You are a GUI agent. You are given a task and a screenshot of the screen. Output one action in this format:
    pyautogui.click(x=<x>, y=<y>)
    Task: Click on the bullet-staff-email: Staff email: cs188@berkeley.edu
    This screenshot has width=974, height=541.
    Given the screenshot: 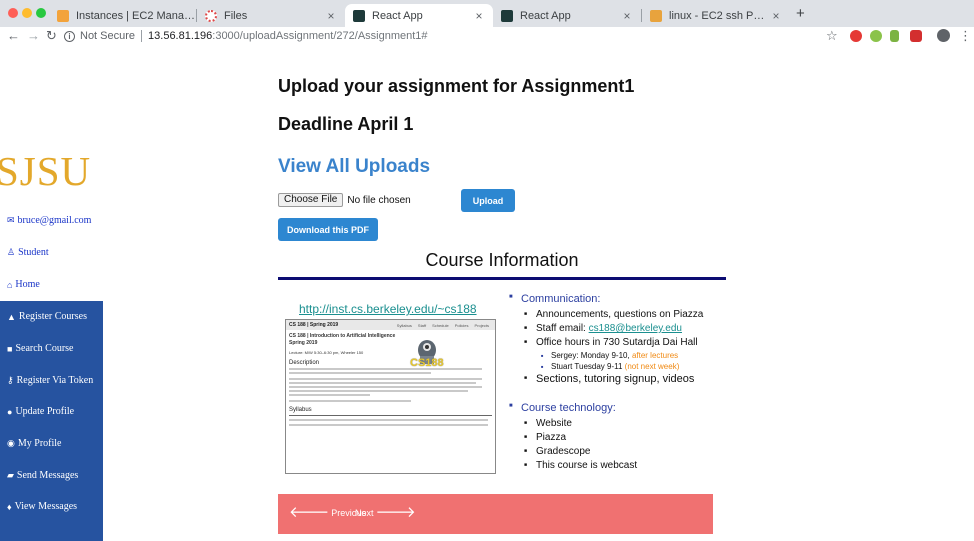 What is the action you would take?
    pyautogui.click(x=617, y=328)
    